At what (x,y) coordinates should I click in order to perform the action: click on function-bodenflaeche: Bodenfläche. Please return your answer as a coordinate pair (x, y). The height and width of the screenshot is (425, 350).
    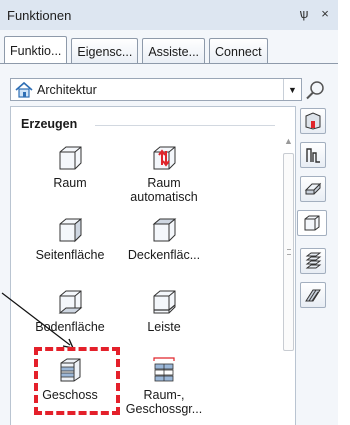
    Looking at the image, I should click on (70, 310).